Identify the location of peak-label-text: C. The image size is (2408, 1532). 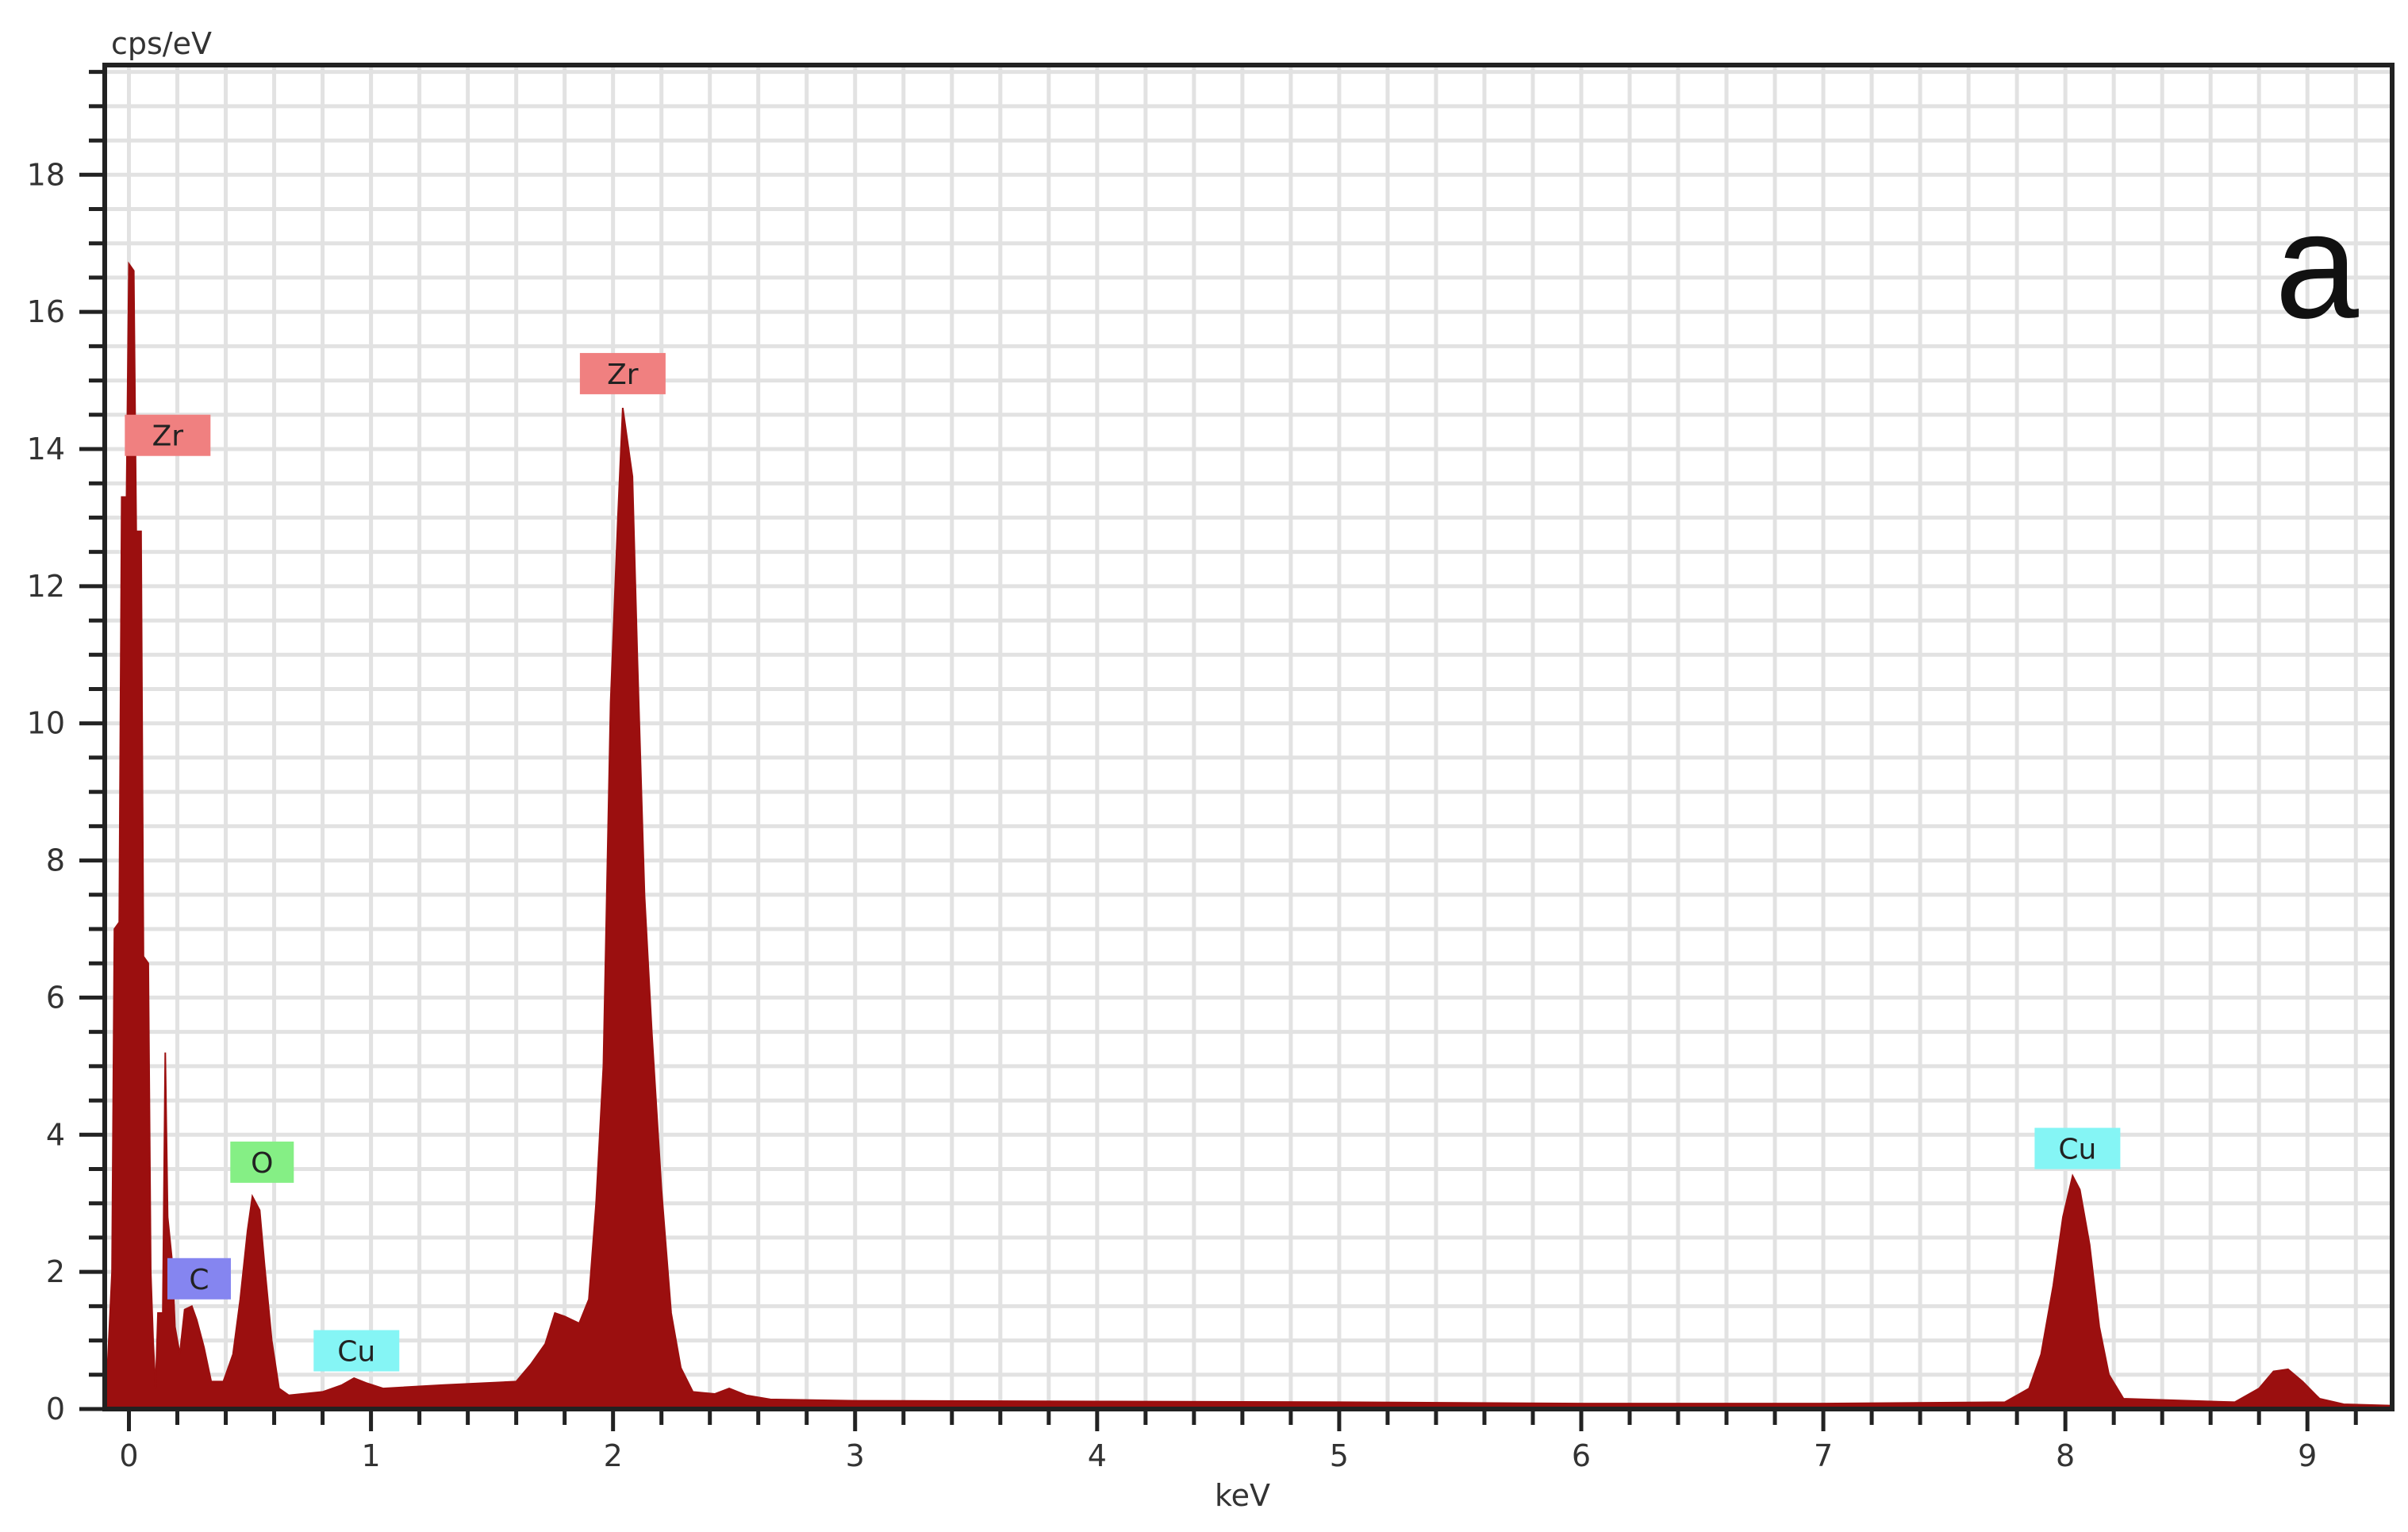
(199, 1280).